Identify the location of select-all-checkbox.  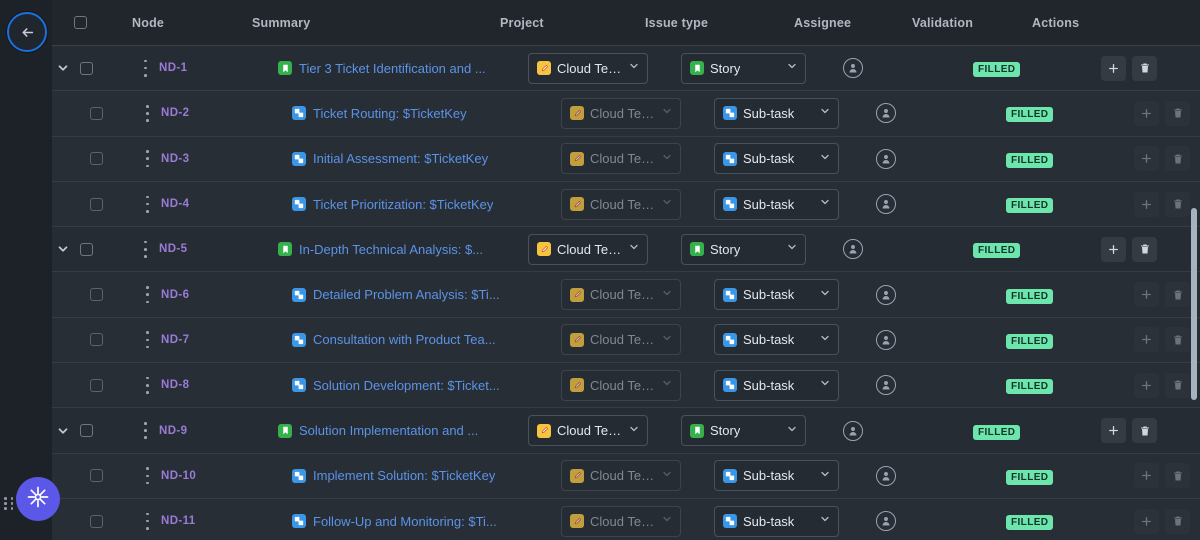
(80, 22).